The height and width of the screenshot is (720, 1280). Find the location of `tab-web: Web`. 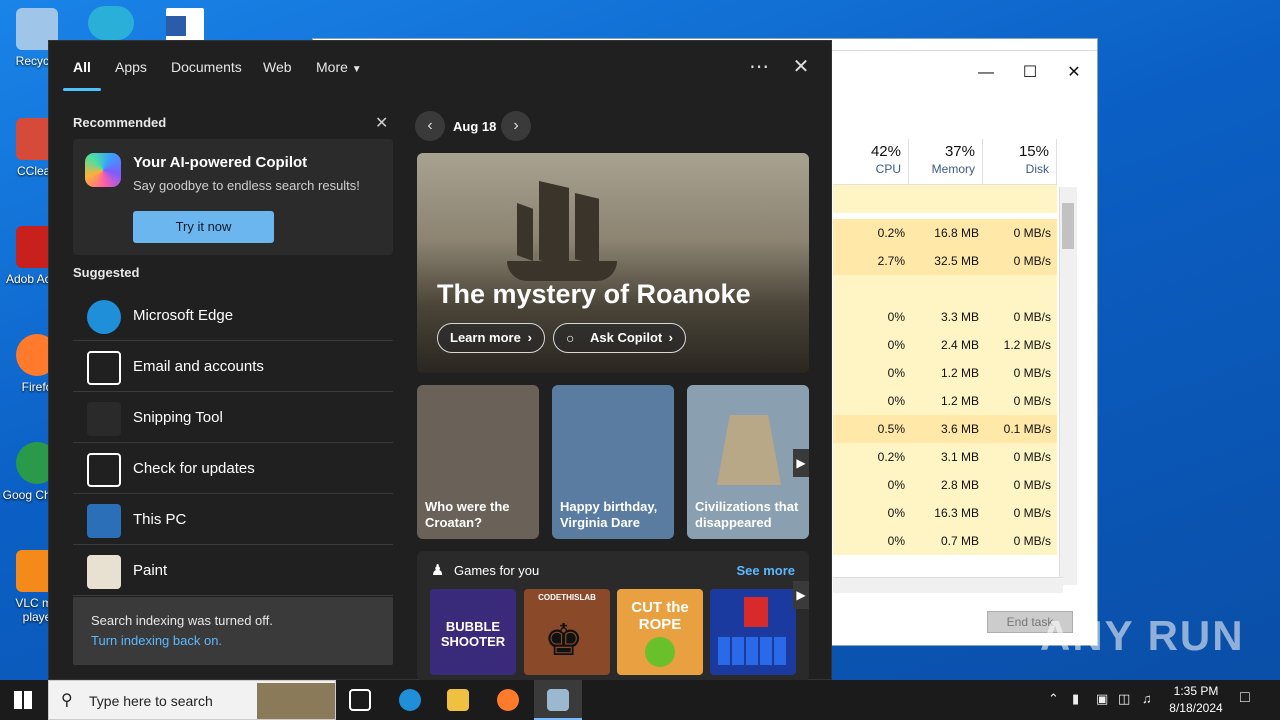

tab-web: Web is located at coordinates (277, 67).